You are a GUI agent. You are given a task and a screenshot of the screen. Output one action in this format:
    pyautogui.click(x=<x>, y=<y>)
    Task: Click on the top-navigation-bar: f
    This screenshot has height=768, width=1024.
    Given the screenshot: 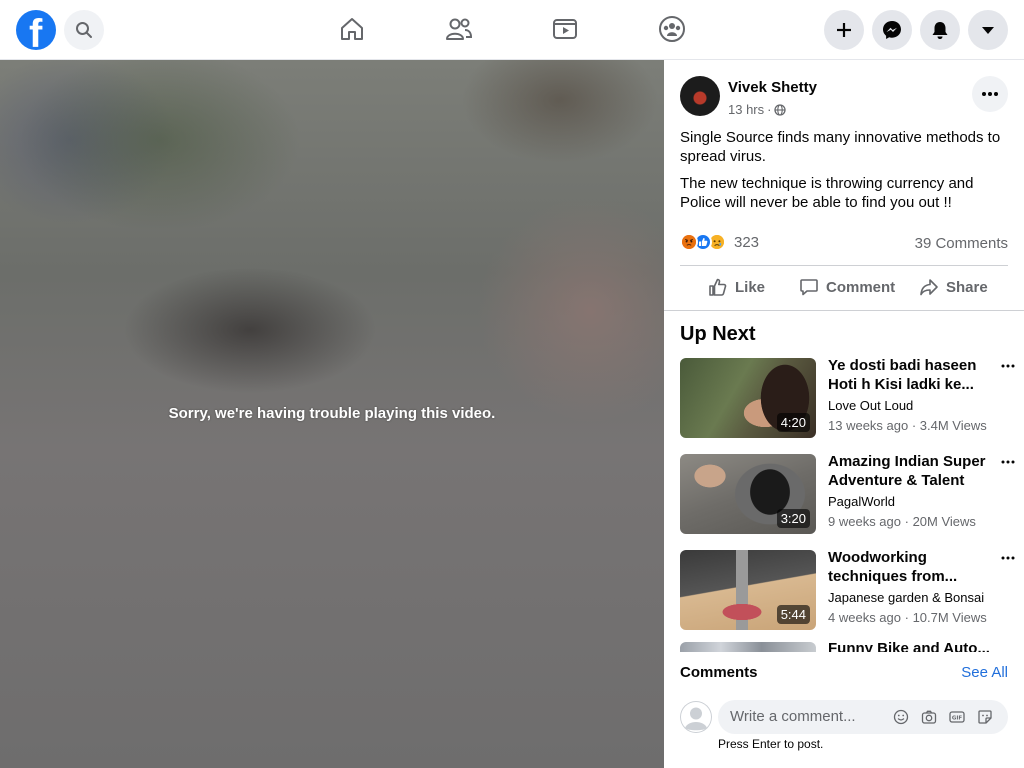 What is the action you would take?
    pyautogui.click(x=512, y=30)
    